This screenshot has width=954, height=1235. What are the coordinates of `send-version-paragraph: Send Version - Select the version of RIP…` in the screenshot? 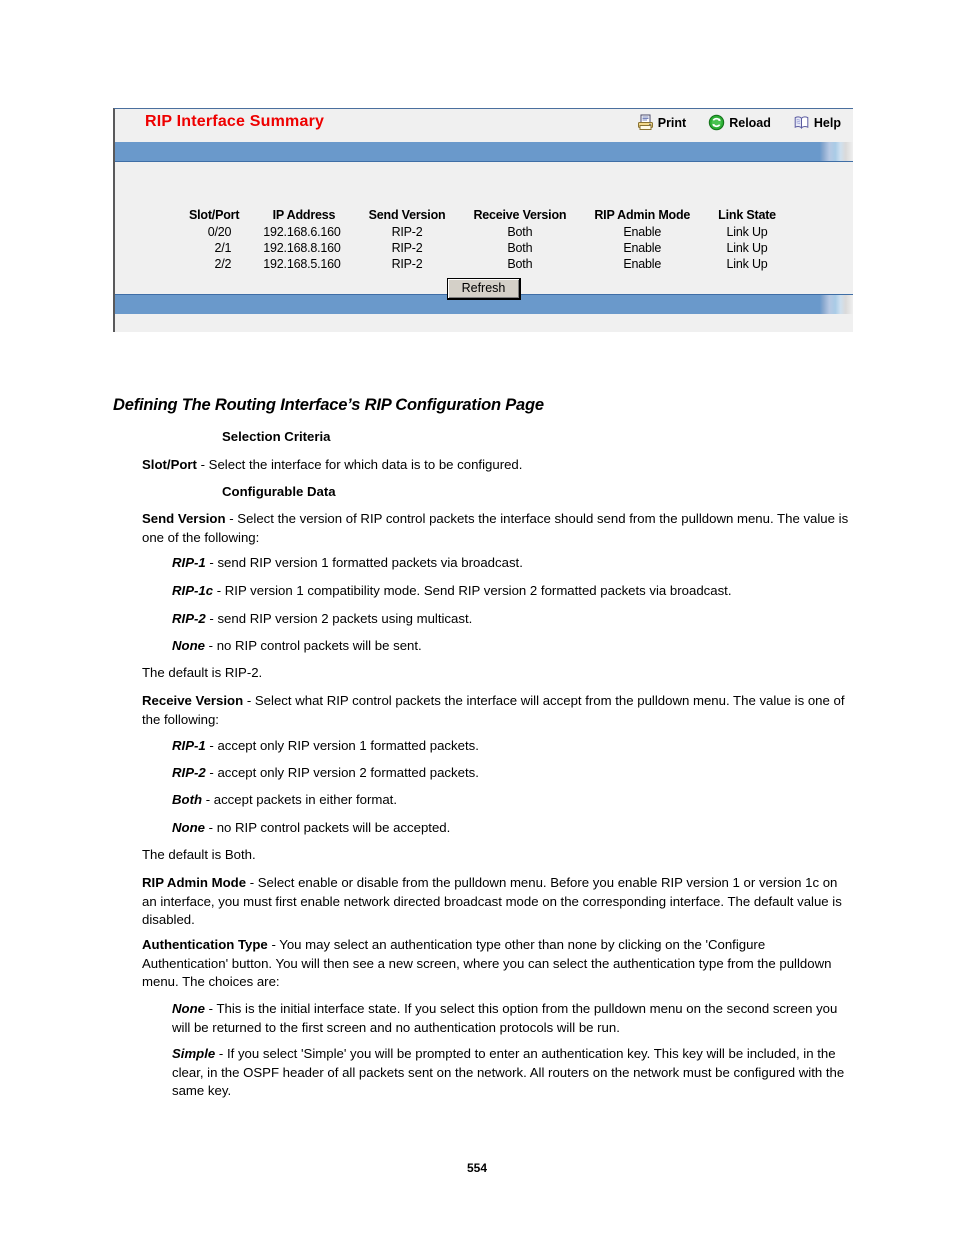 It's located at (498, 528).